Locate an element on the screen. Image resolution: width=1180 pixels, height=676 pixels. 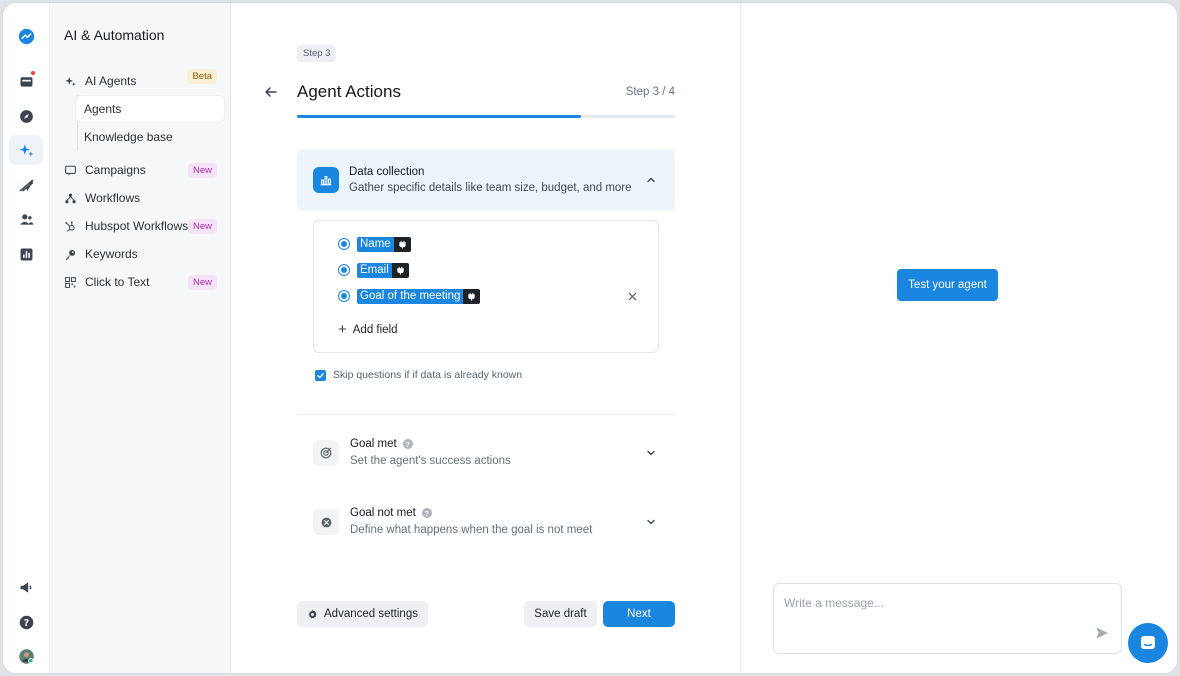
step-tag: Step 3 is located at coordinates (317, 53).